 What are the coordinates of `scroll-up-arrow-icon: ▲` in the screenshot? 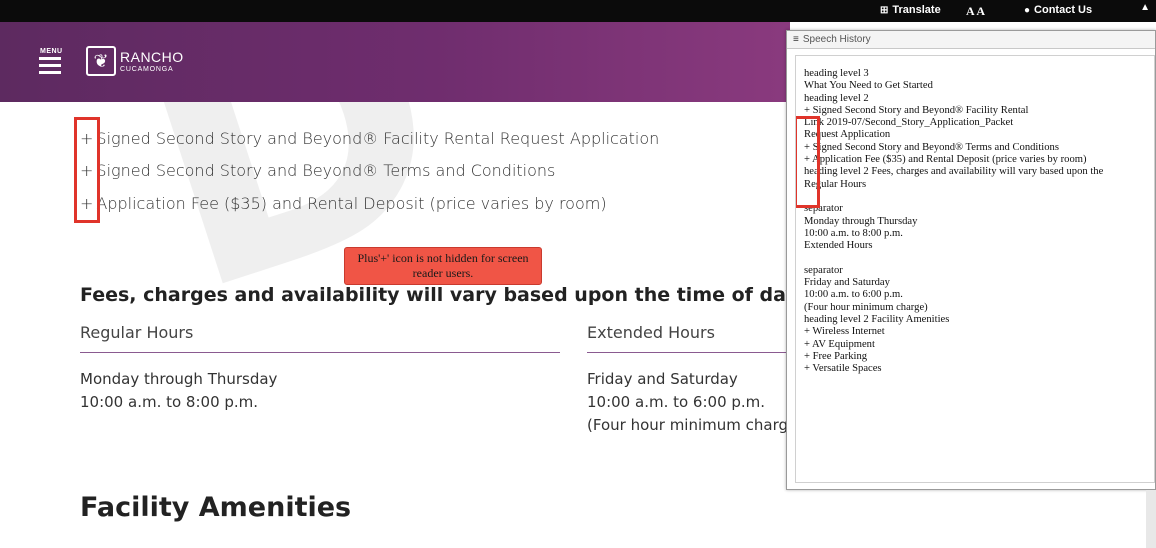 It's located at (1145, 7).